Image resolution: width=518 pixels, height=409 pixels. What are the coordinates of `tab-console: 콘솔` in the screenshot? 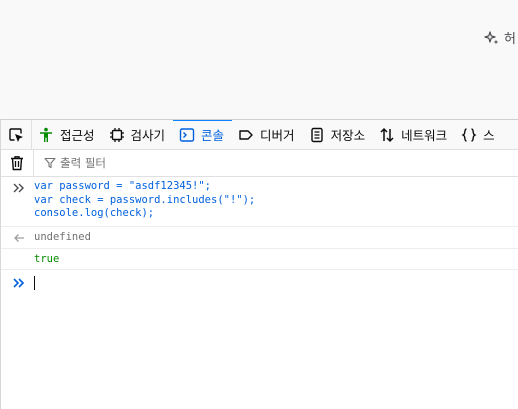 It's located at (203, 134).